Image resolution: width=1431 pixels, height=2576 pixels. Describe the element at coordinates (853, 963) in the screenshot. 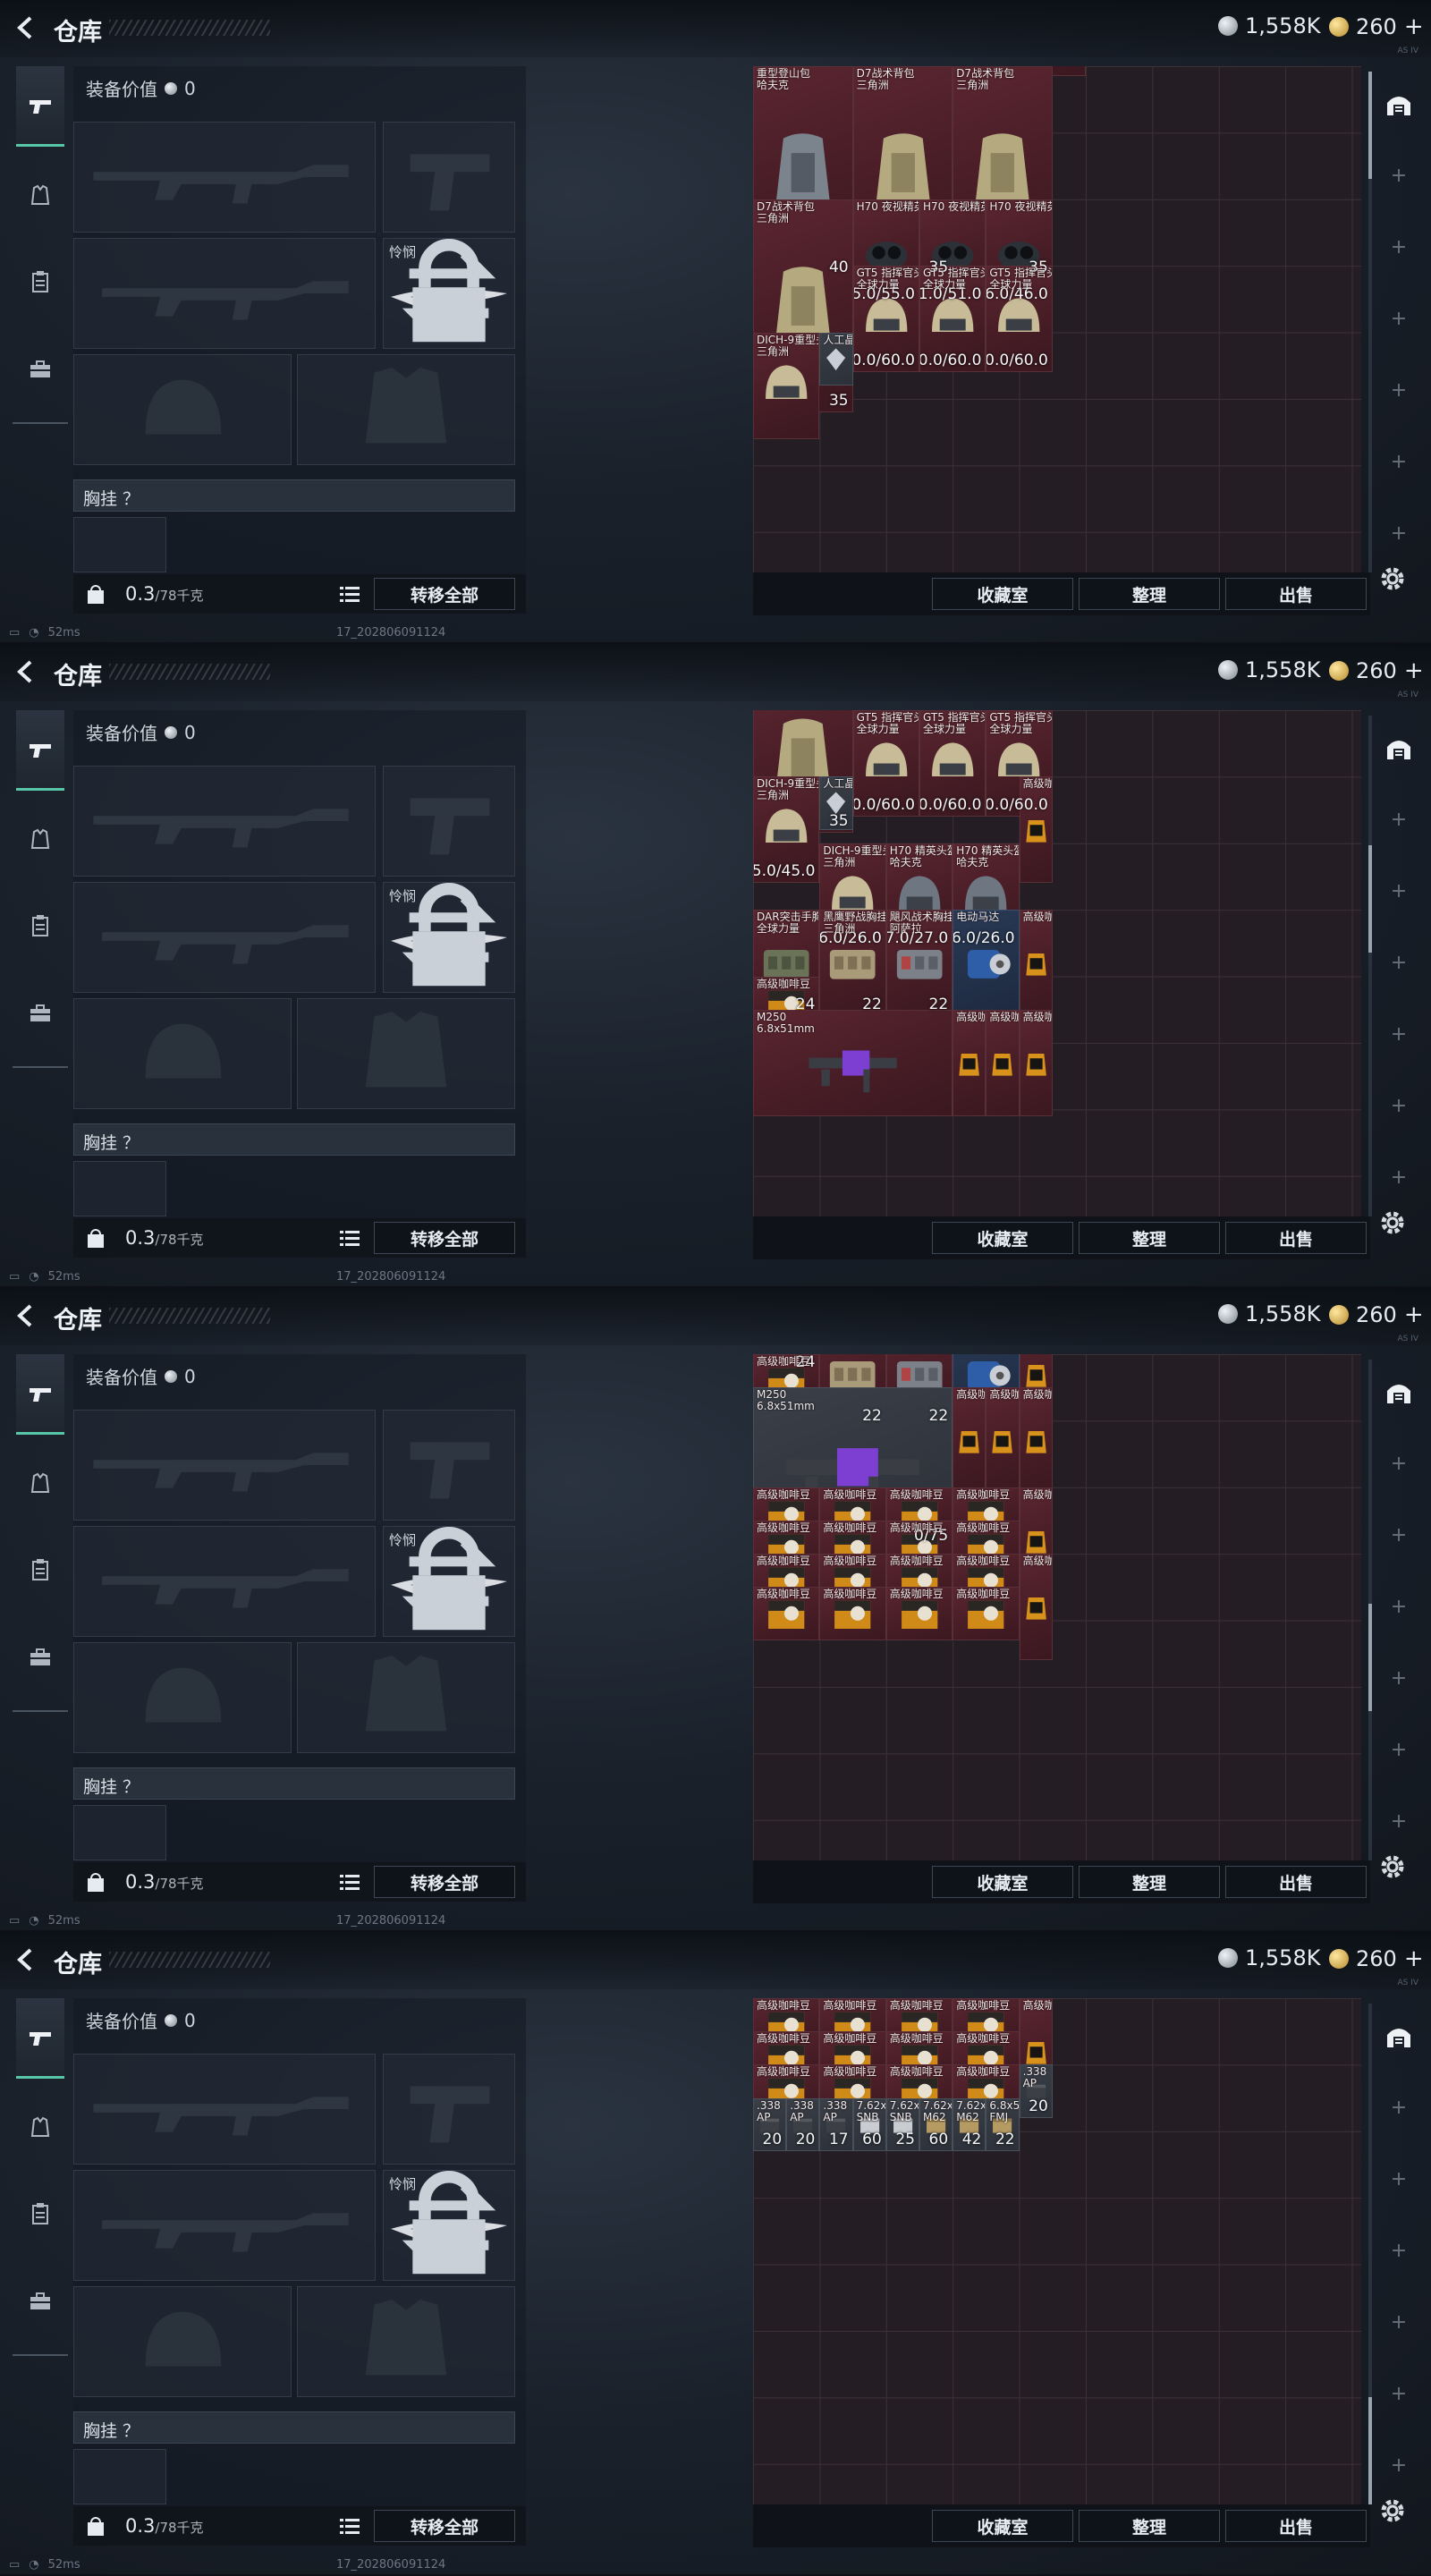

I see `storage-item: 黑鹰野战胸挂 三角洲 22` at that location.